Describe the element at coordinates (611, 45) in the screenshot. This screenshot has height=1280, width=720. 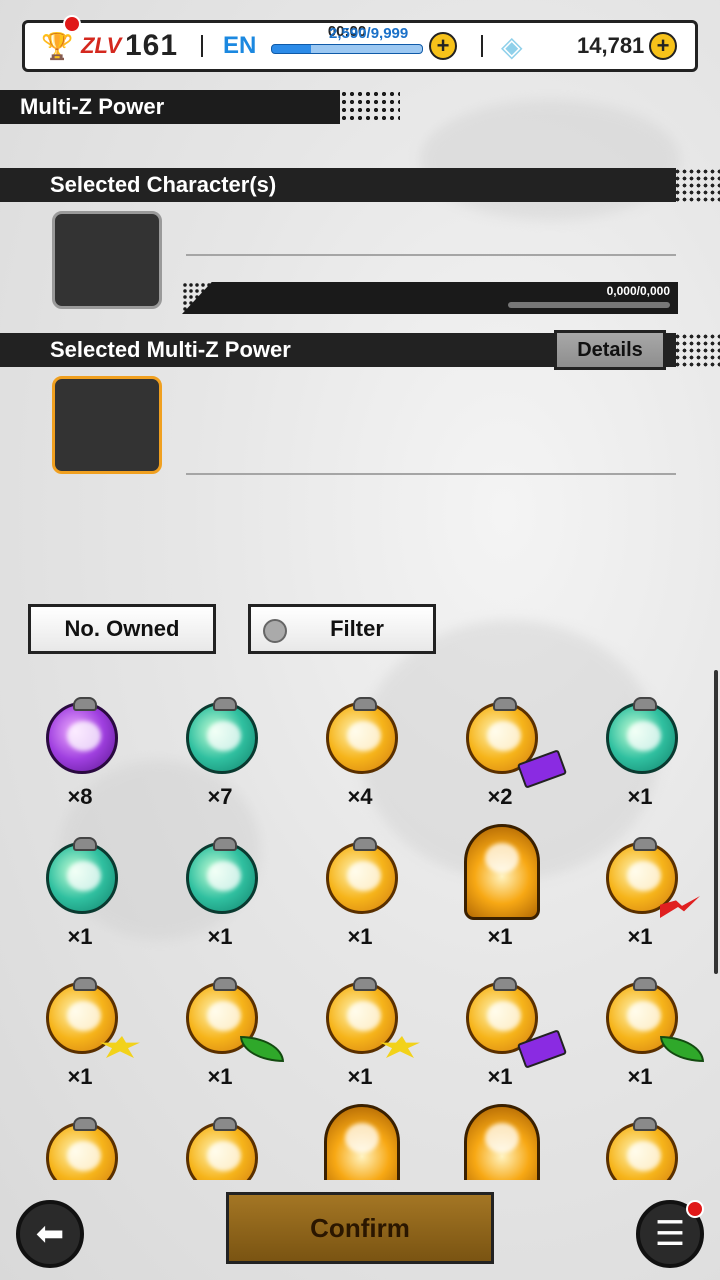
I see `crystal-count: 14,781` at that location.